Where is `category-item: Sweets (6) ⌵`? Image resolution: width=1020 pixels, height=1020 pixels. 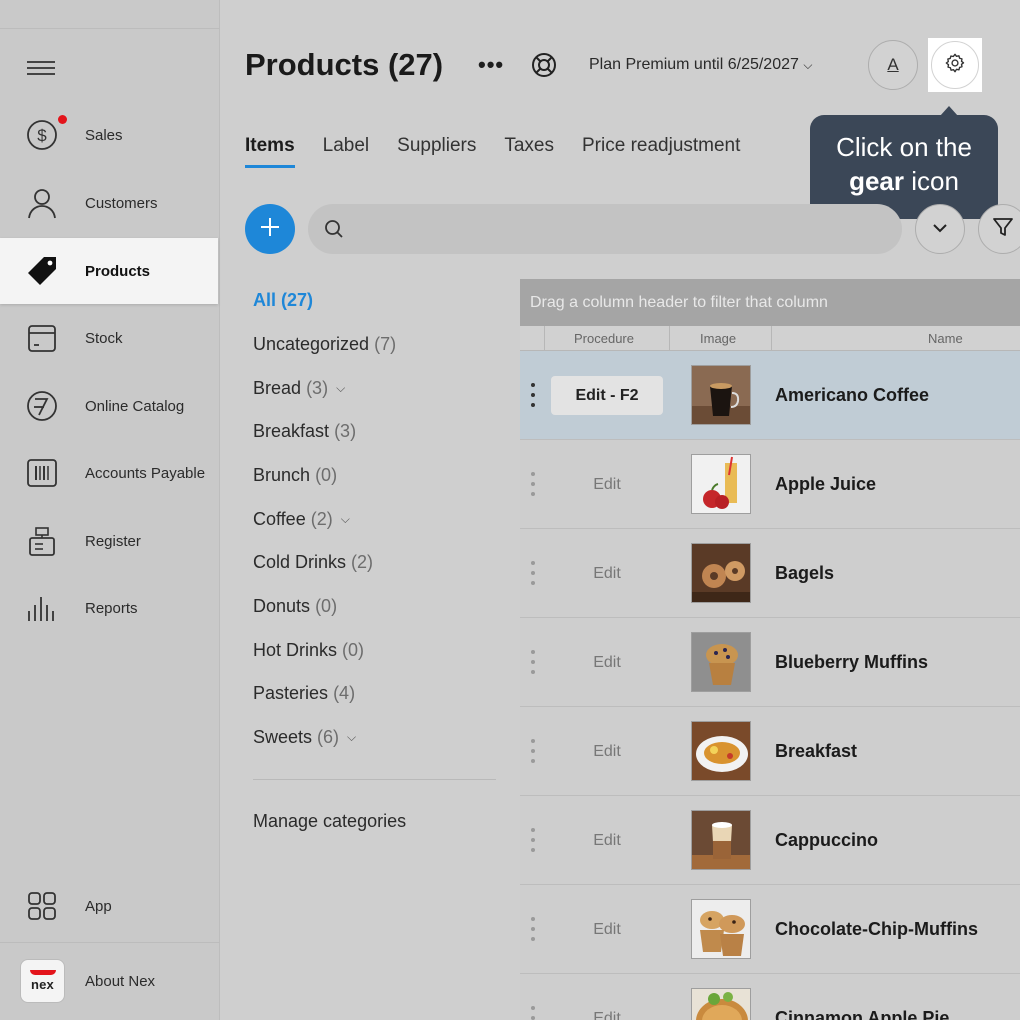 category-item: Sweets (6) ⌵ is located at coordinates (304, 737).